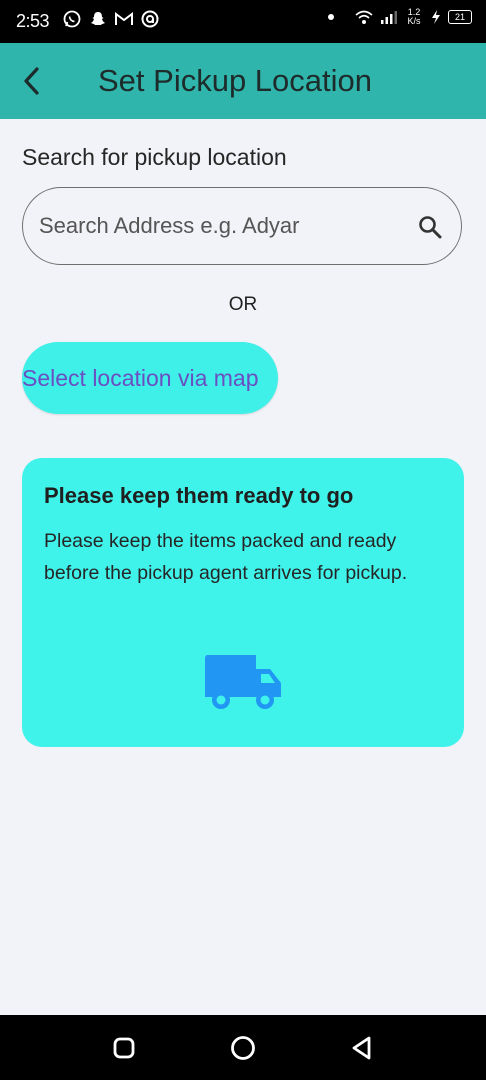 Image resolution: width=486 pixels, height=1080 pixels. I want to click on search-label: Search for pickup location, so click(154, 157).